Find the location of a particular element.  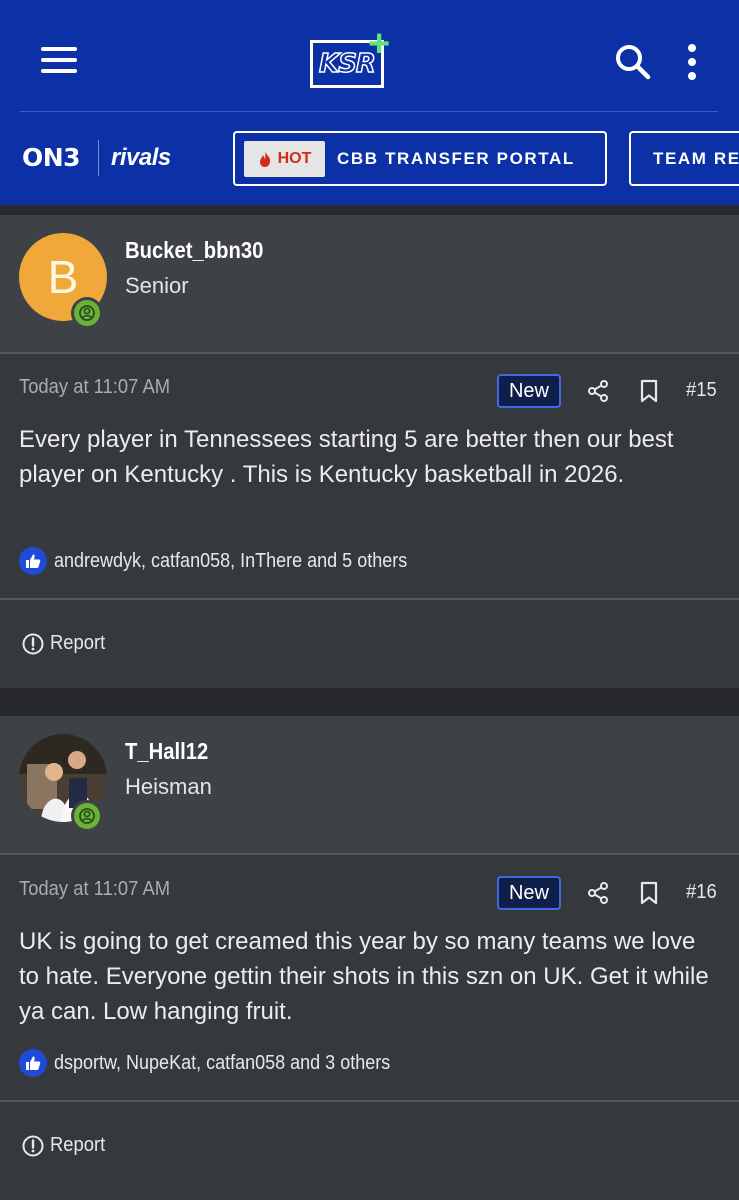

post-user-header: T_Hall12 Heisman is located at coordinates (369, 784).